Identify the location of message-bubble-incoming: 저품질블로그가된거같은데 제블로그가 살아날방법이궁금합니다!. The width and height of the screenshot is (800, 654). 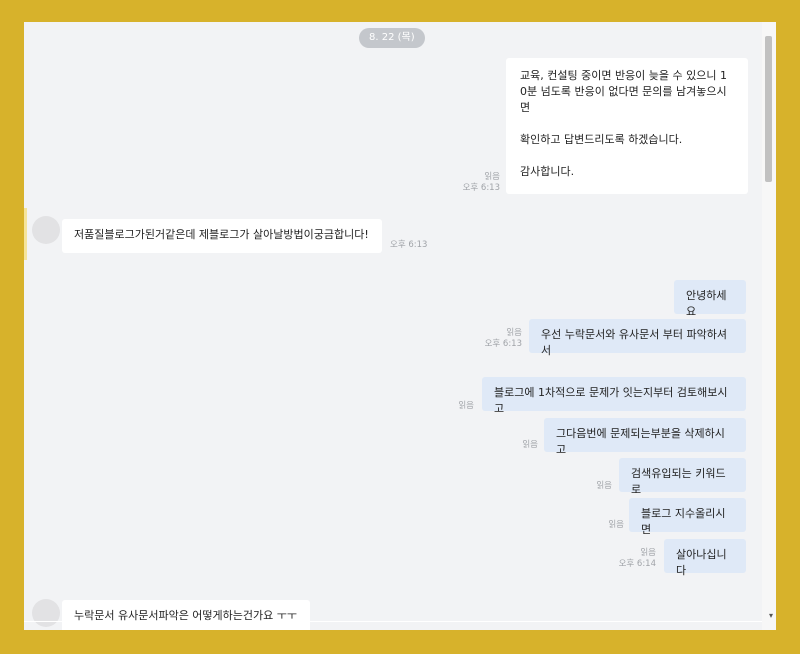
(222, 236).